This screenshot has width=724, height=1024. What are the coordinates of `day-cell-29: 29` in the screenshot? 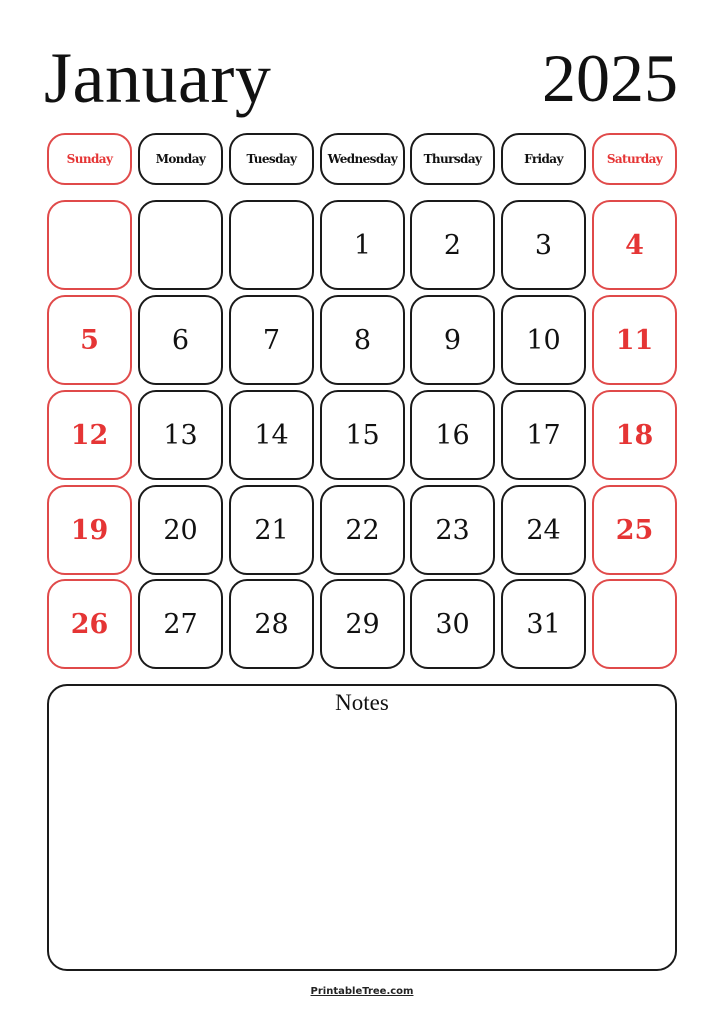 It's located at (362, 624).